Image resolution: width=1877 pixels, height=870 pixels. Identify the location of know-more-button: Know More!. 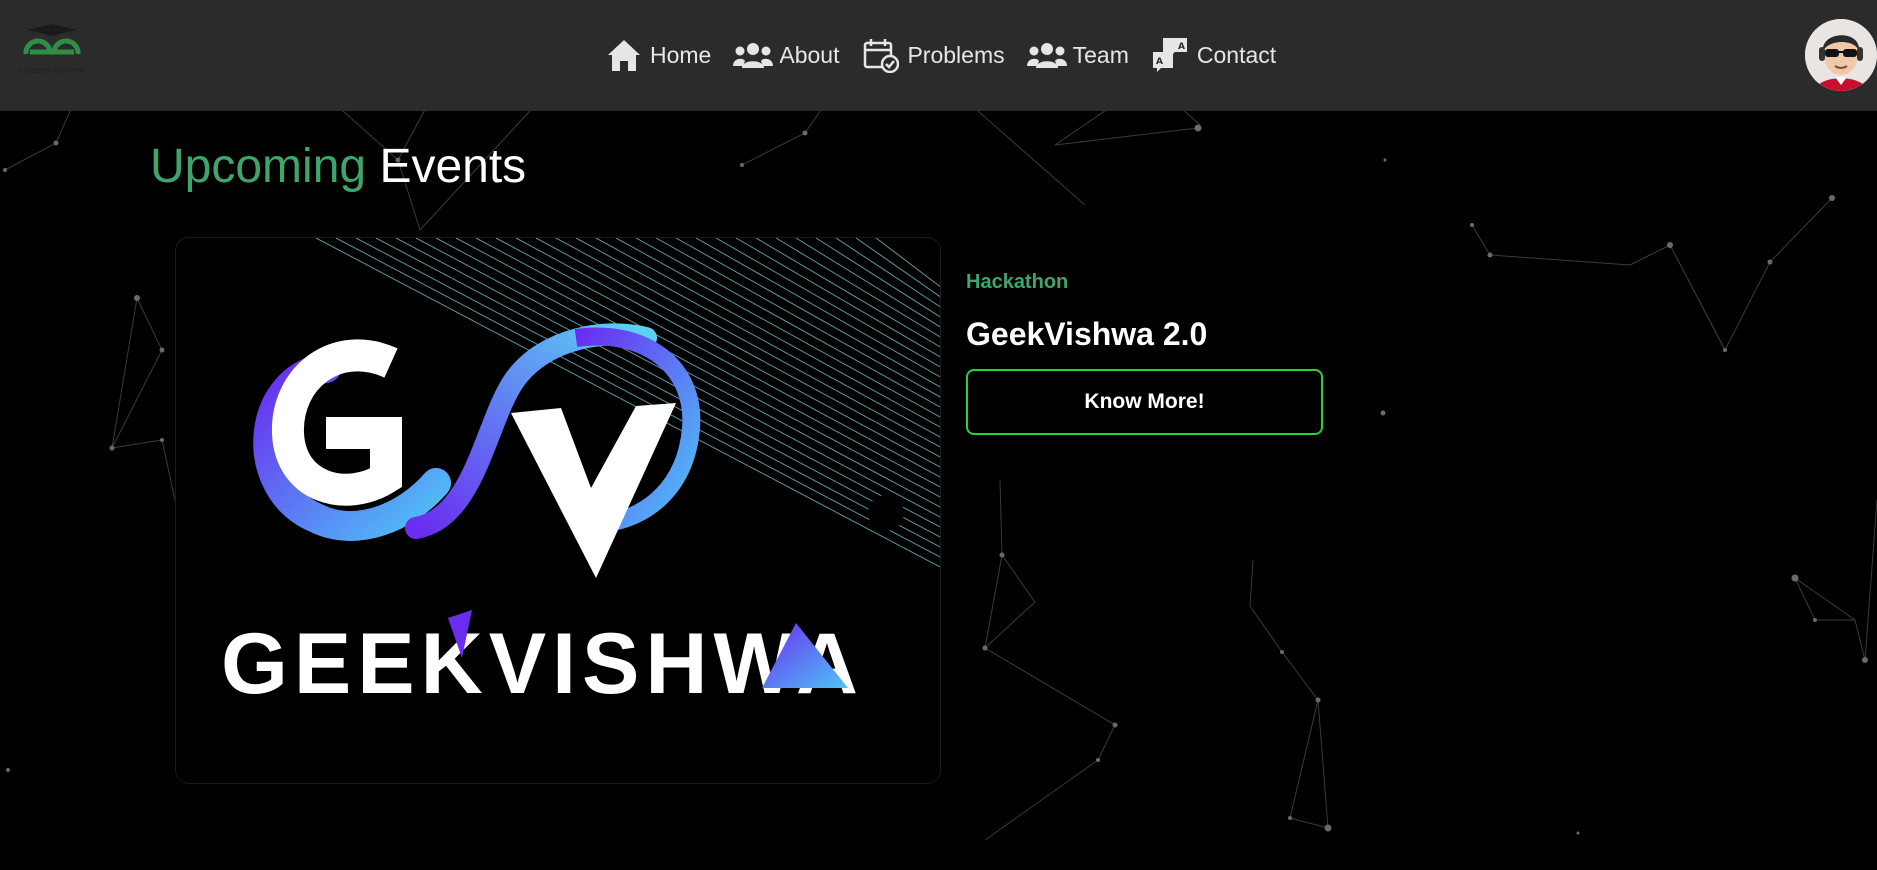
(1144, 402).